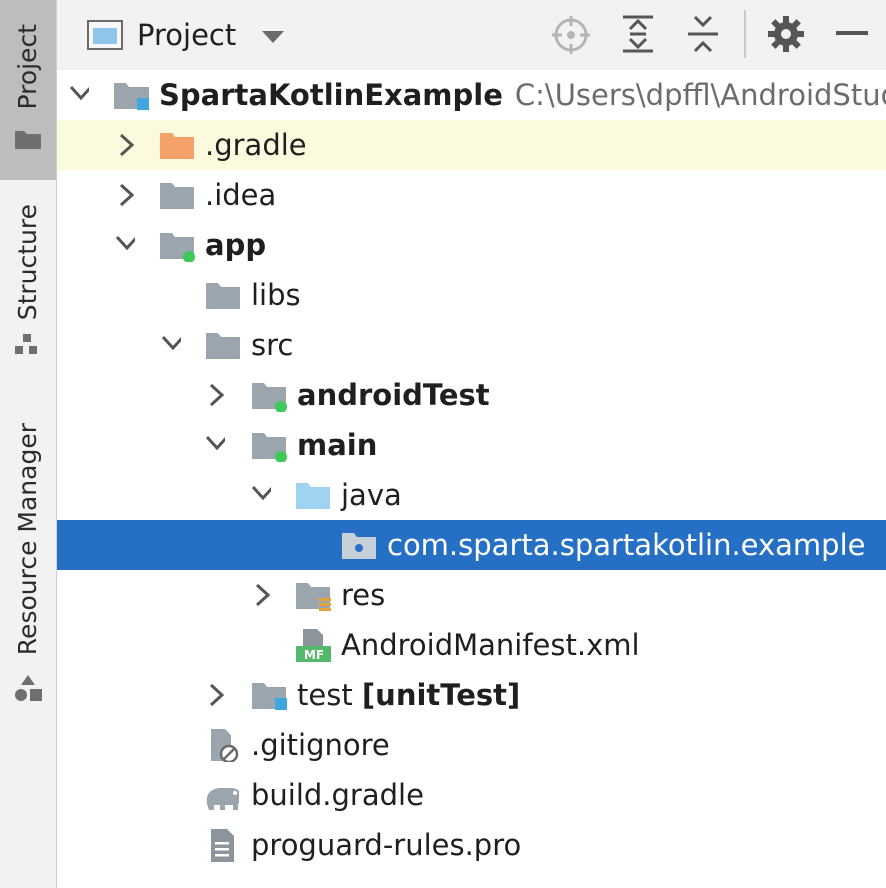 The image size is (886, 888). I want to click on tree-label-package: com.sparta.spartakotlin.example, so click(626, 545).